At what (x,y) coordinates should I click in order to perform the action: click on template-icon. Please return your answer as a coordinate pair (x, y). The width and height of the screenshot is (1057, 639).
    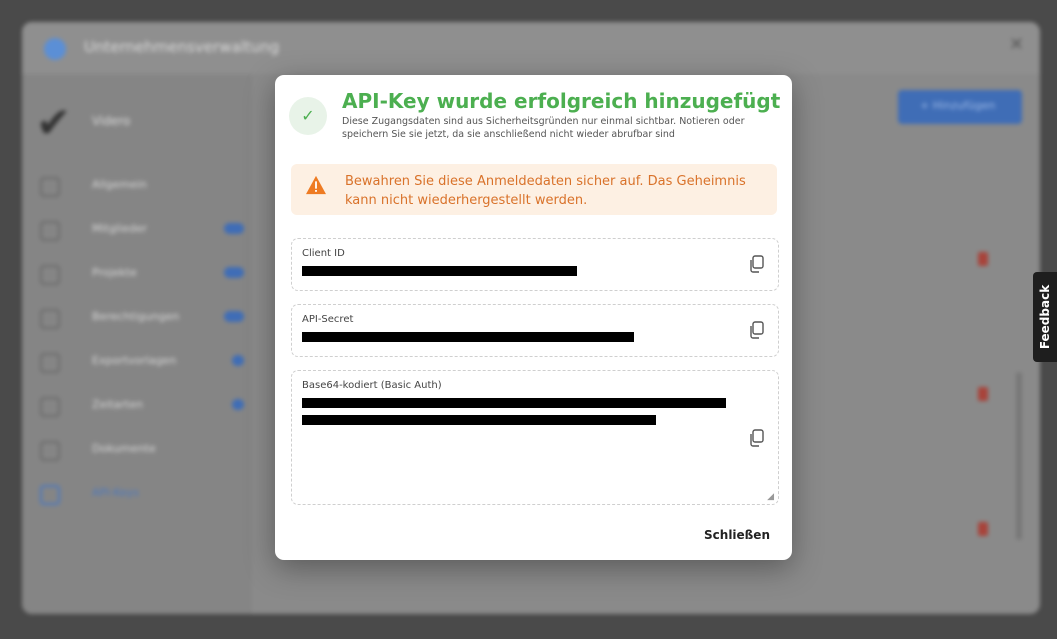
    Looking at the image, I should click on (50, 363).